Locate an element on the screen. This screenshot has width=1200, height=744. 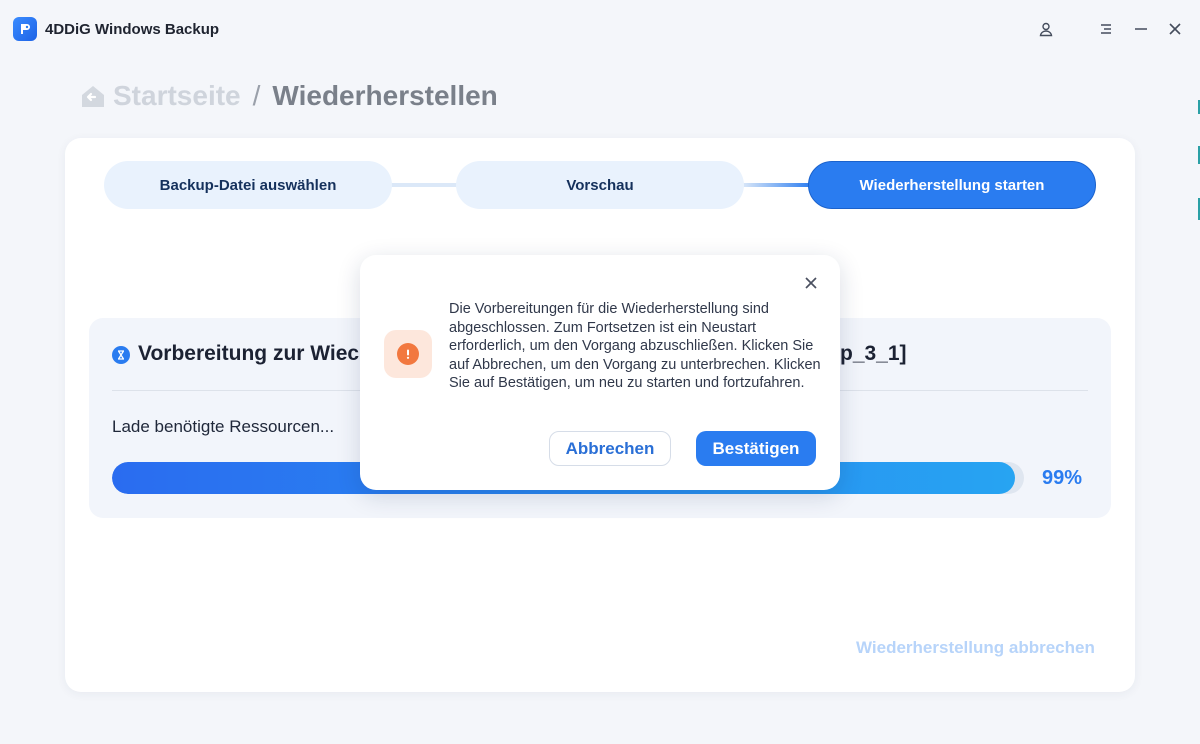
step-start-restore: Wiederherstellung starten is located at coordinates (952, 185).